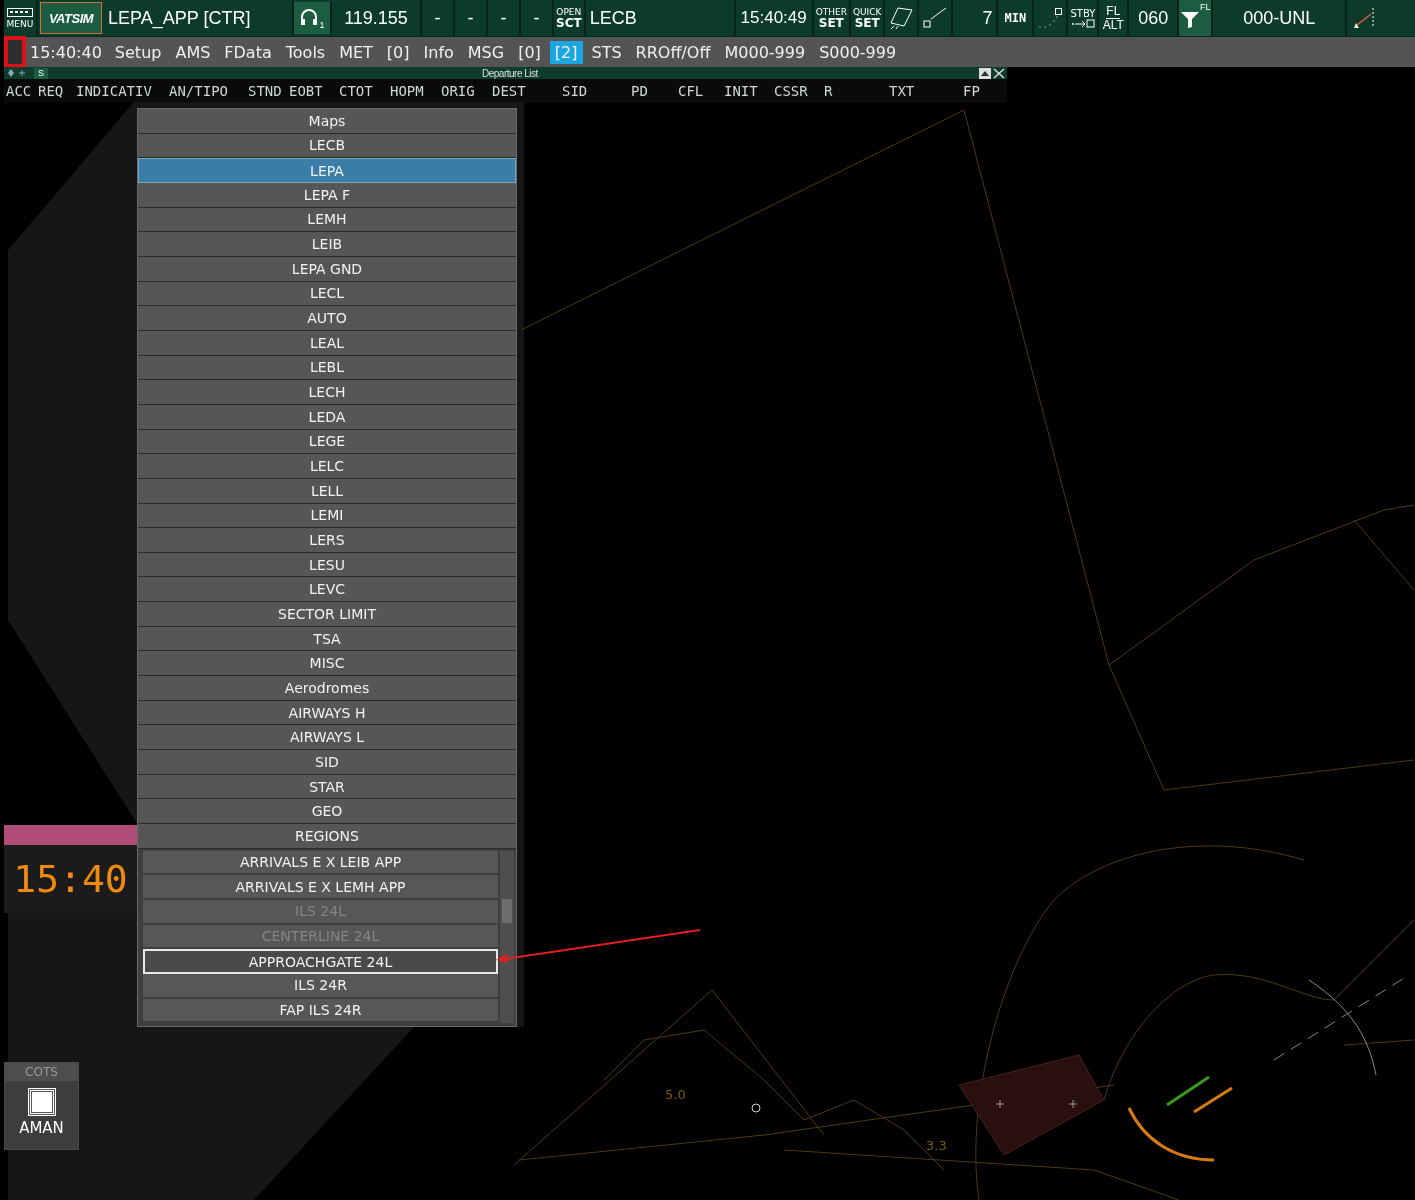  What do you see at coordinates (327, 343) in the screenshot?
I see `map-menu-item: LEAL` at bounding box center [327, 343].